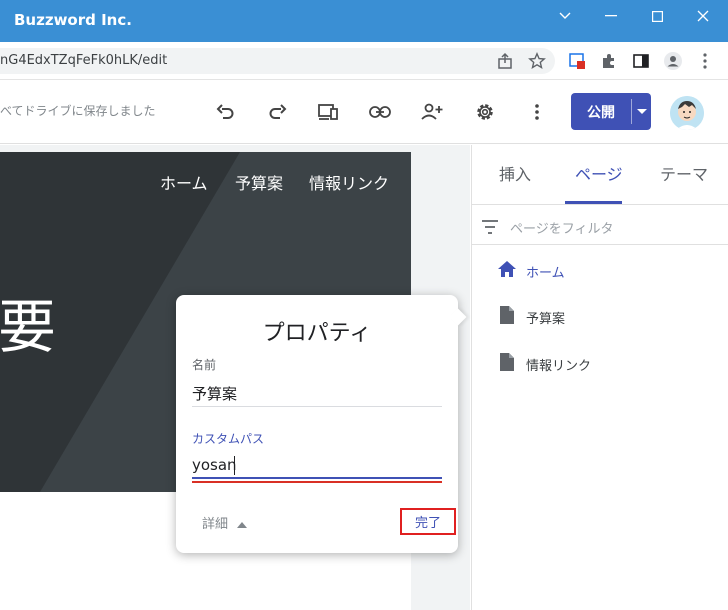 This screenshot has width=728, height=610. Describe the element at coordinates (380, 112) in the screenshot. I see `link-icon` at that location.